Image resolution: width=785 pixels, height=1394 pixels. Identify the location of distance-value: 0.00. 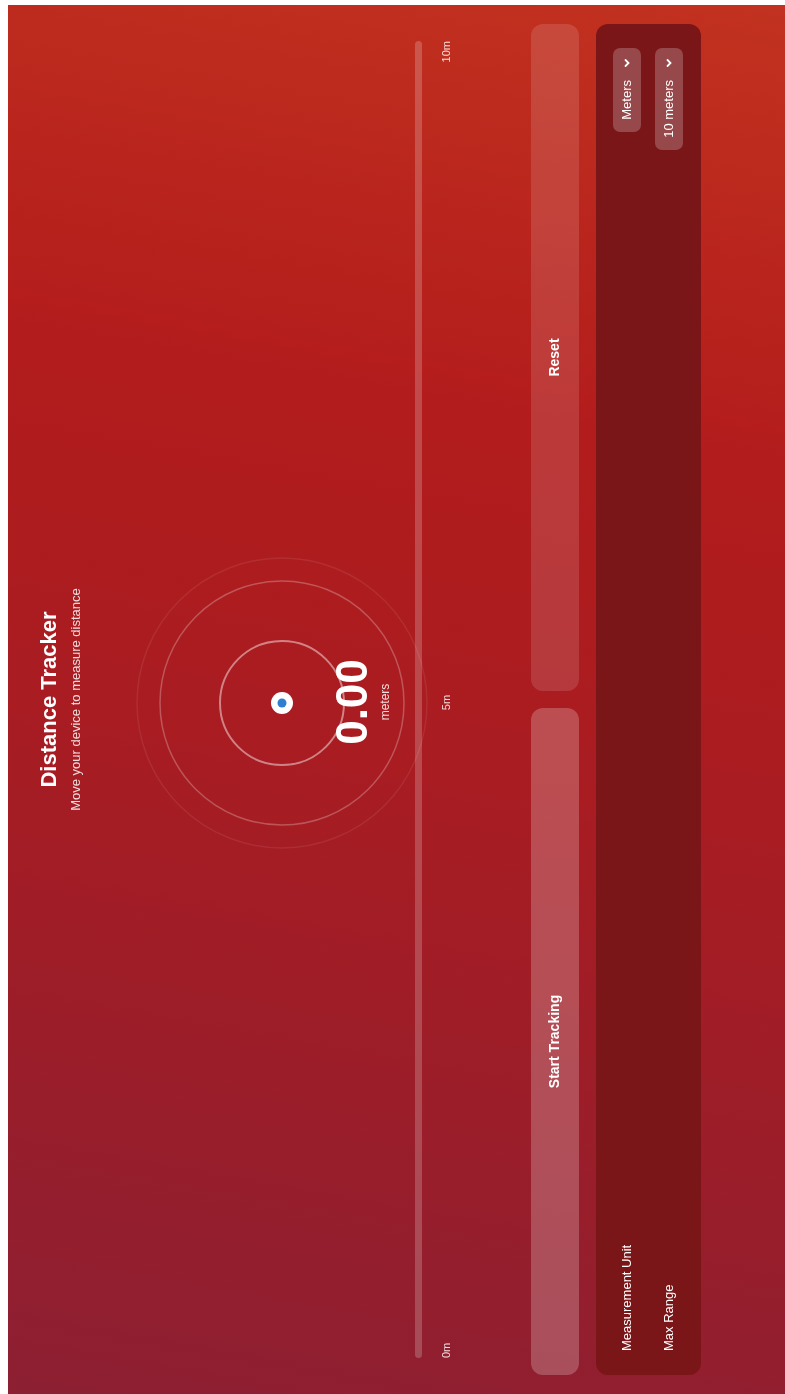
(352, 702).